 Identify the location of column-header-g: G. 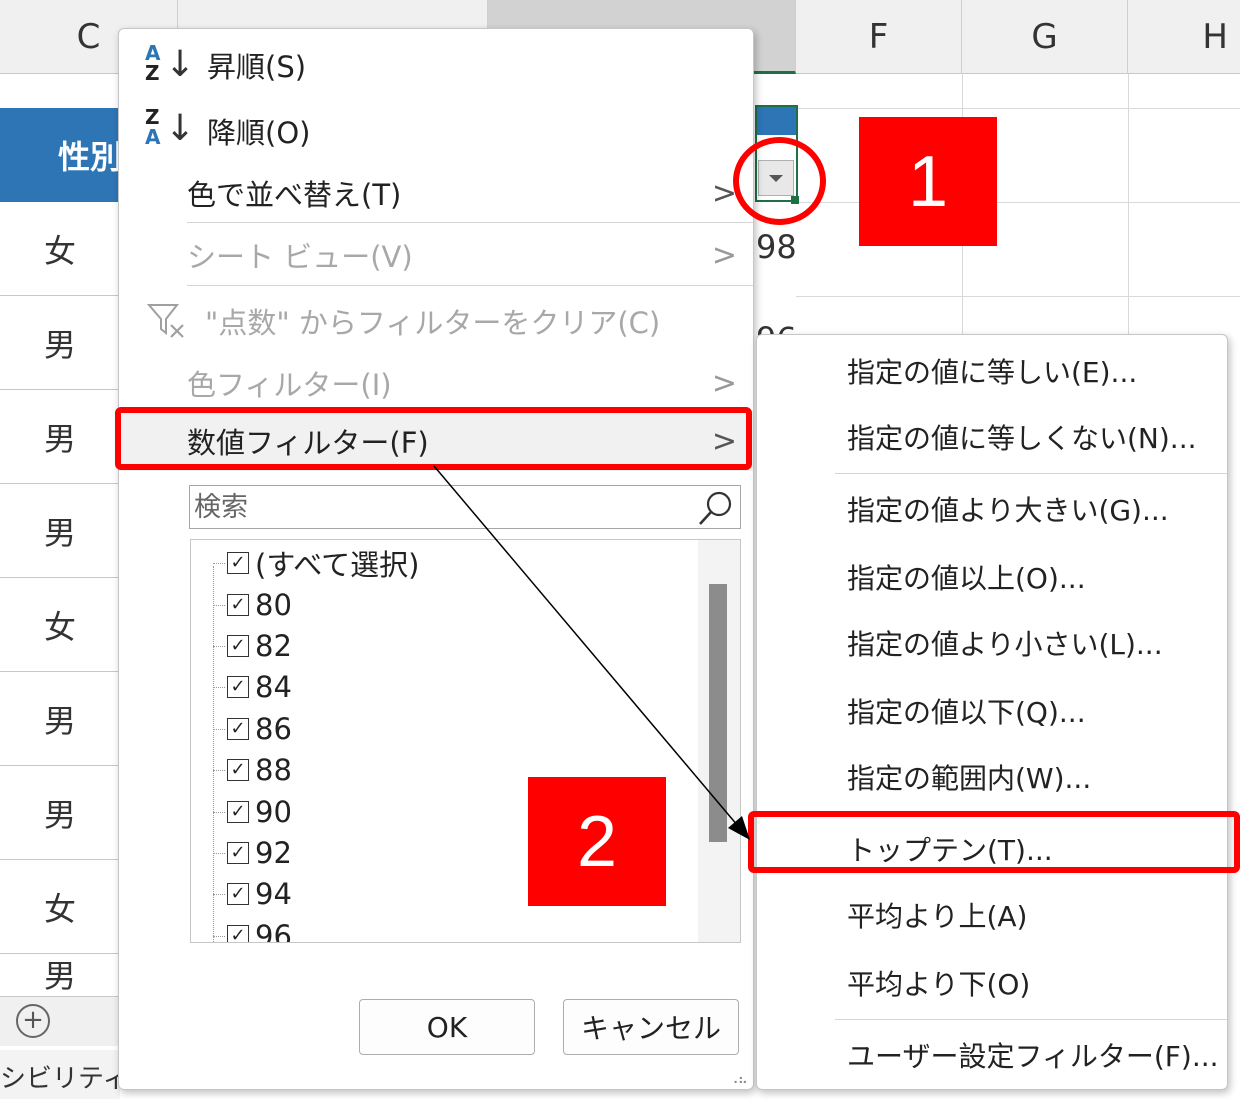
(1045, 37).